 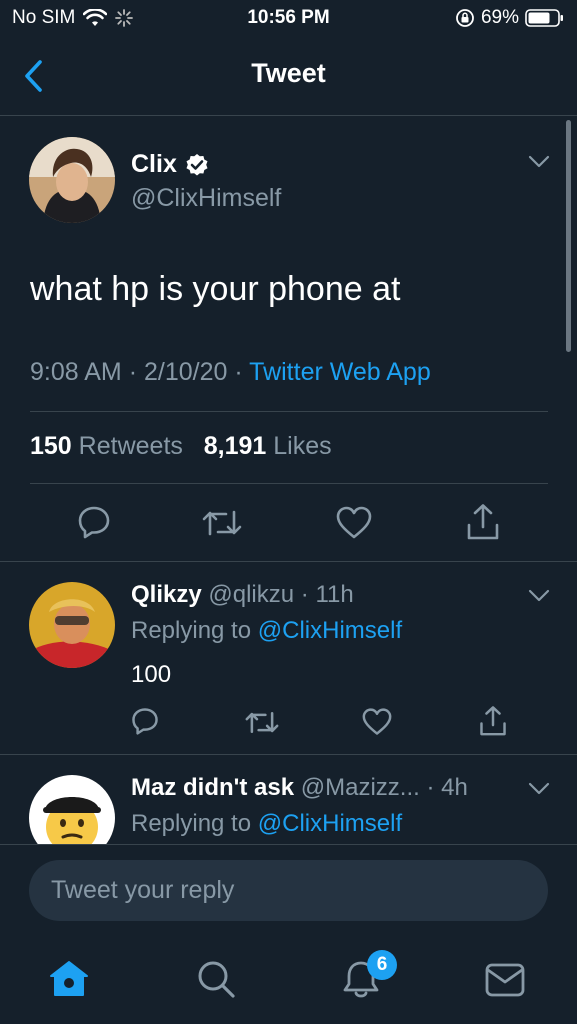 I want to click on reply-composer-placeholder: Tweet your reply, so click(x=143, y=890).